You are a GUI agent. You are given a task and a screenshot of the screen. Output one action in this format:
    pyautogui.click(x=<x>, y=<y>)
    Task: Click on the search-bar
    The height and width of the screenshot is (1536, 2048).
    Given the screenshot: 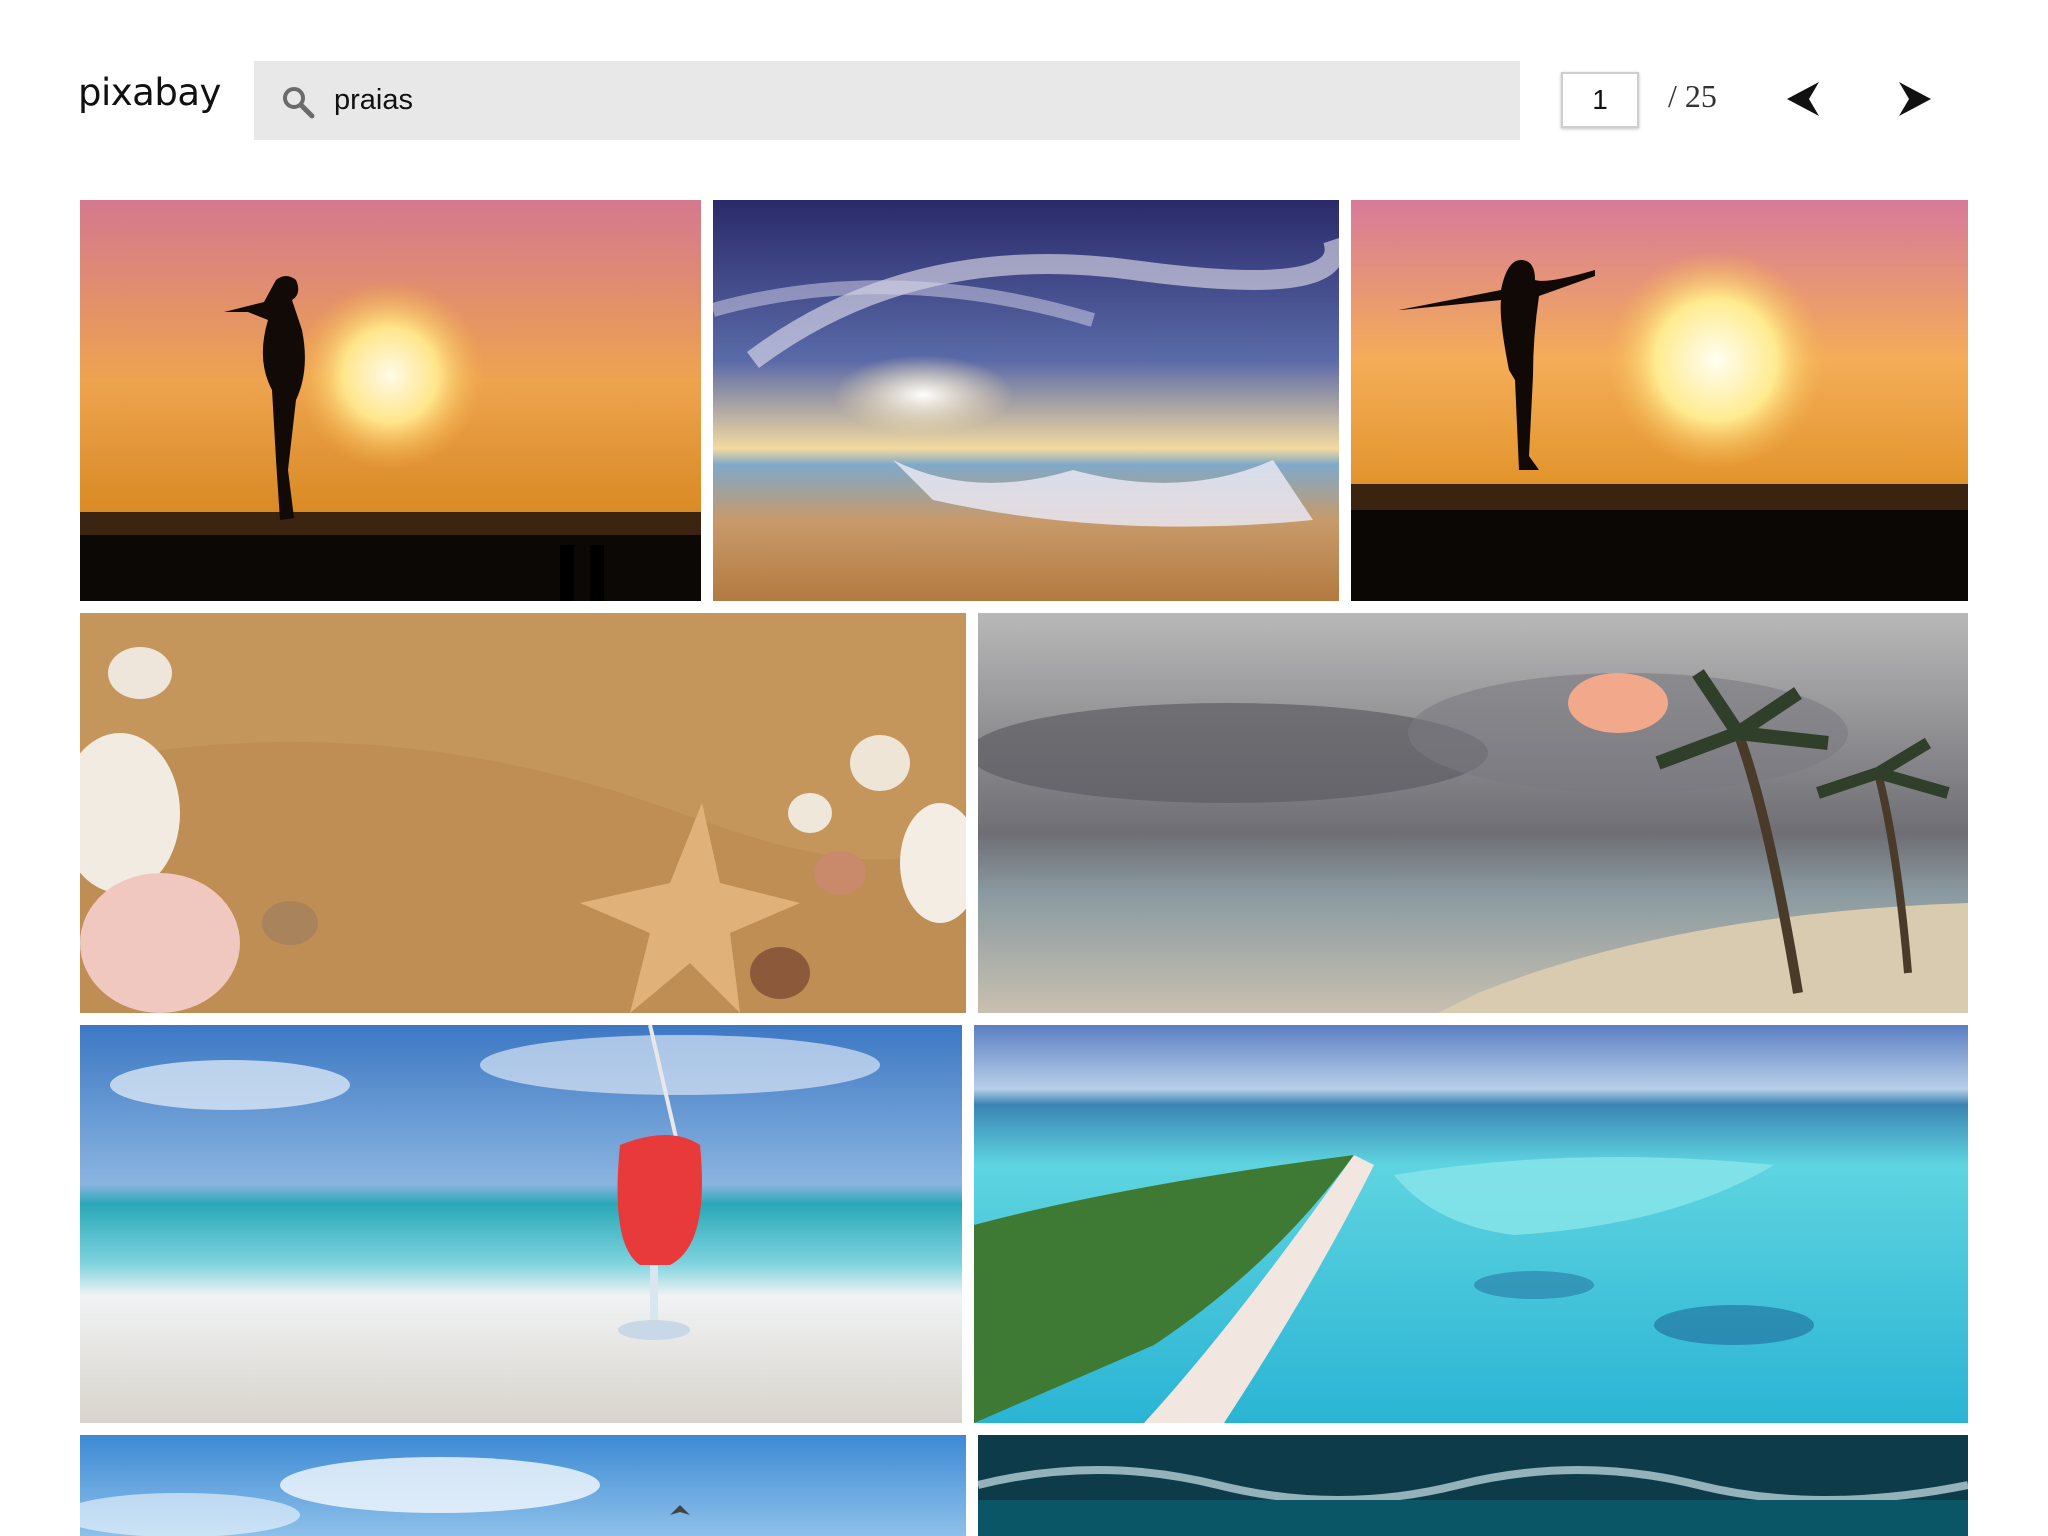 What is the action you would take?
    pyautogui.click(x=887, y=100)
    